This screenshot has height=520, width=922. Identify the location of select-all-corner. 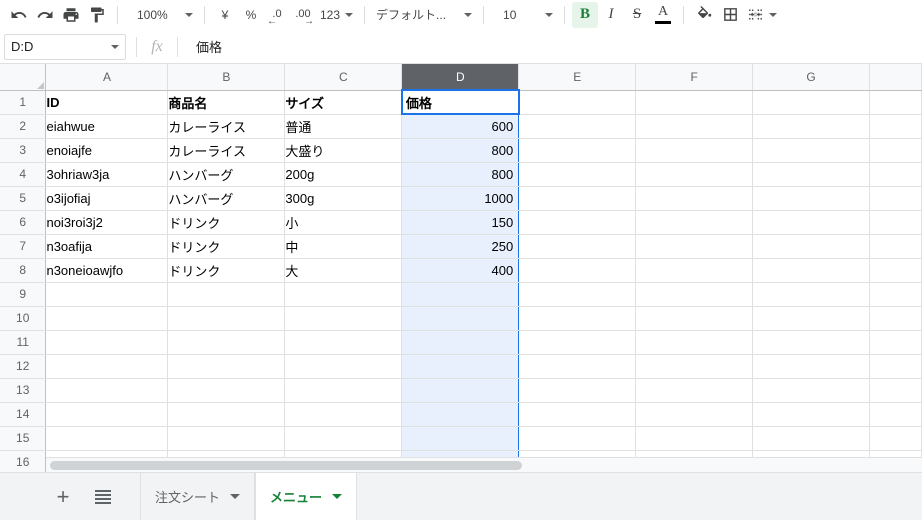
(23, 77).